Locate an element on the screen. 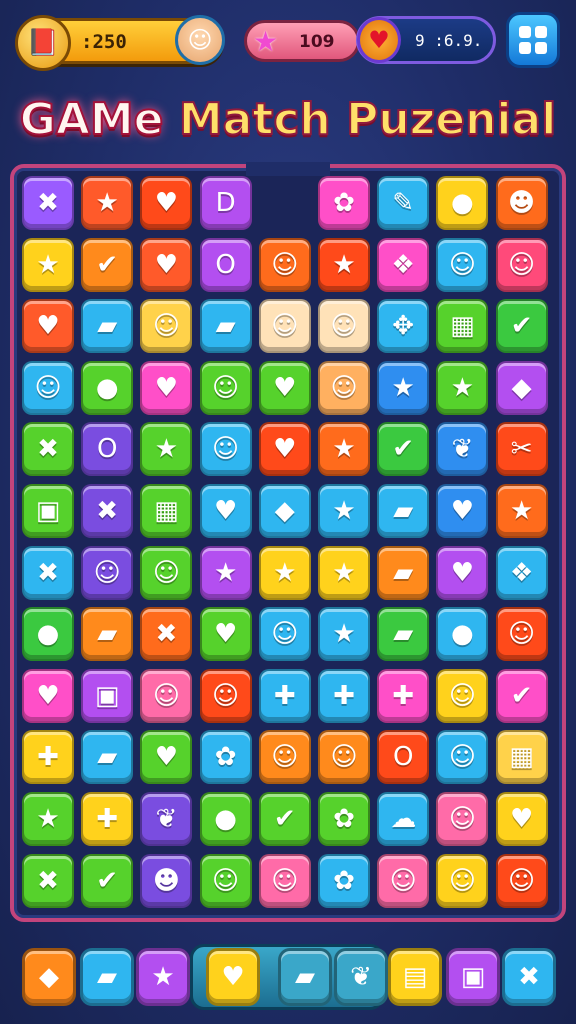  cross-booster-button: ✖ is located at coordinates (529, 977).